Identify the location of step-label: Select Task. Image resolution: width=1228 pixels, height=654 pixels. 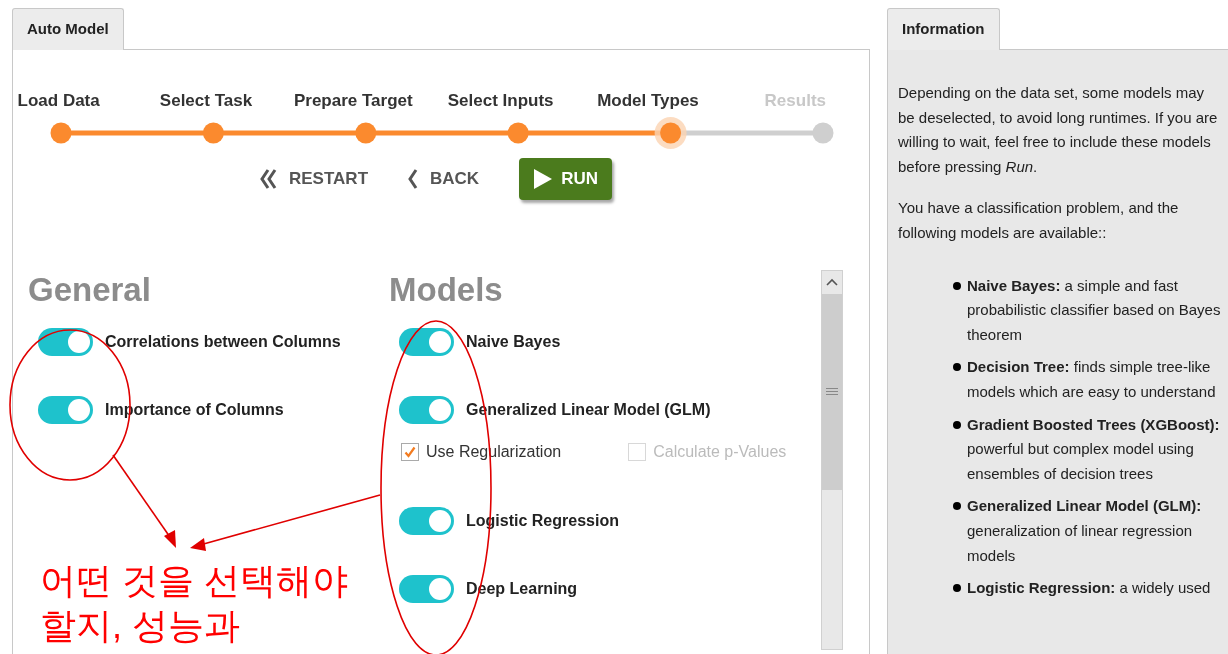
(206, 101).